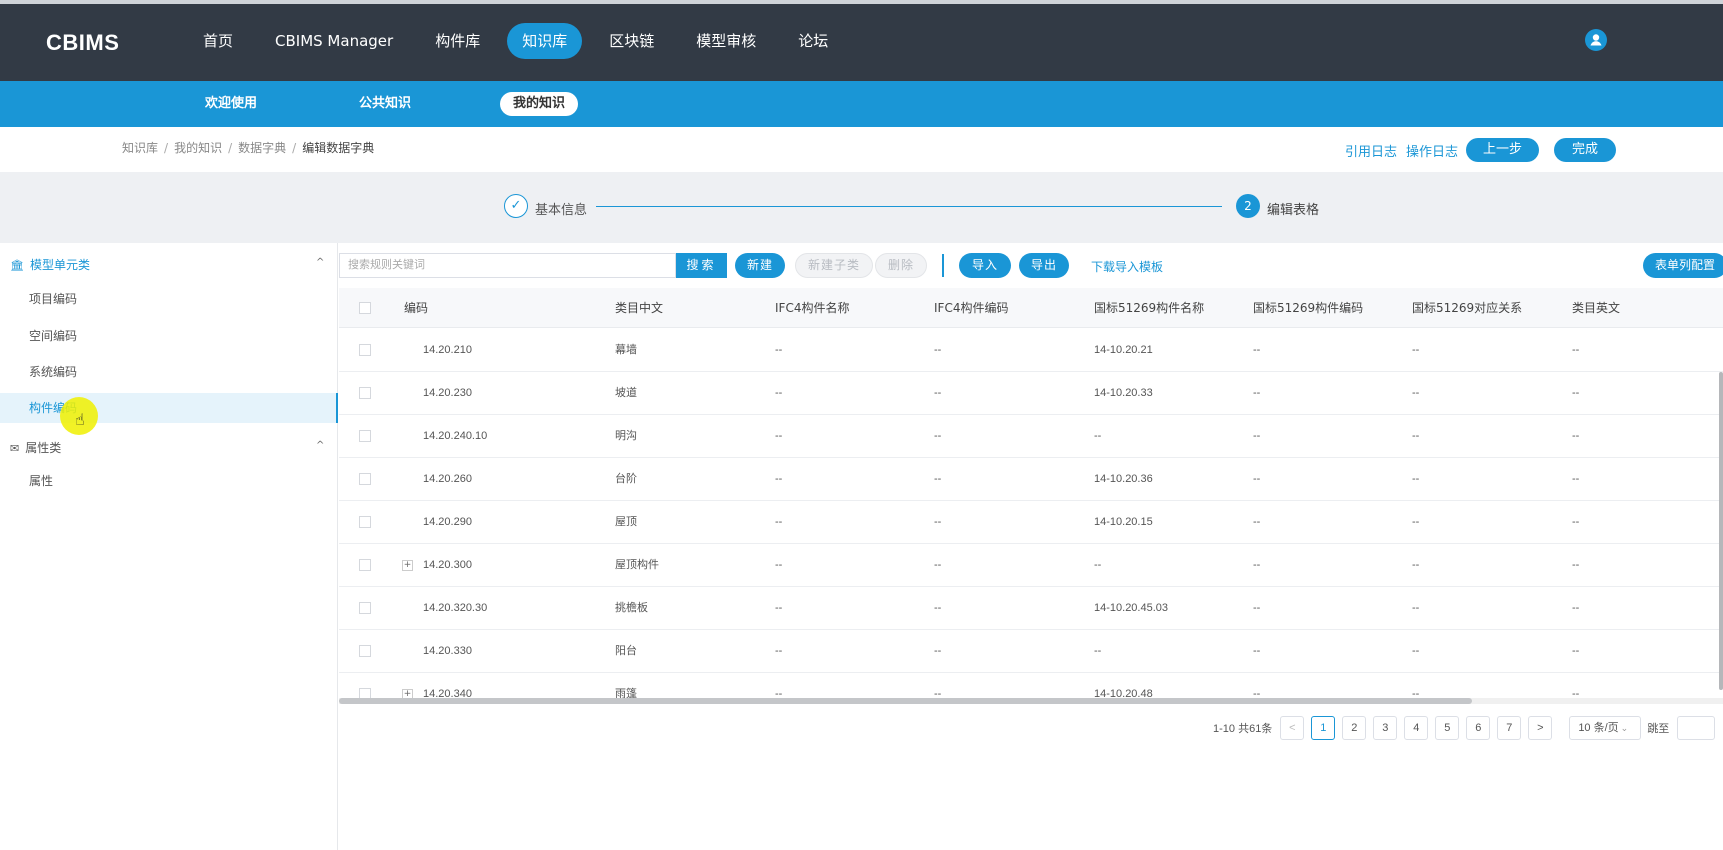 The image size is (1723, 850). Describe the element at coordinates (812, 308) in the screenshot. I see `column-header: IFC4构件名称` at that location.